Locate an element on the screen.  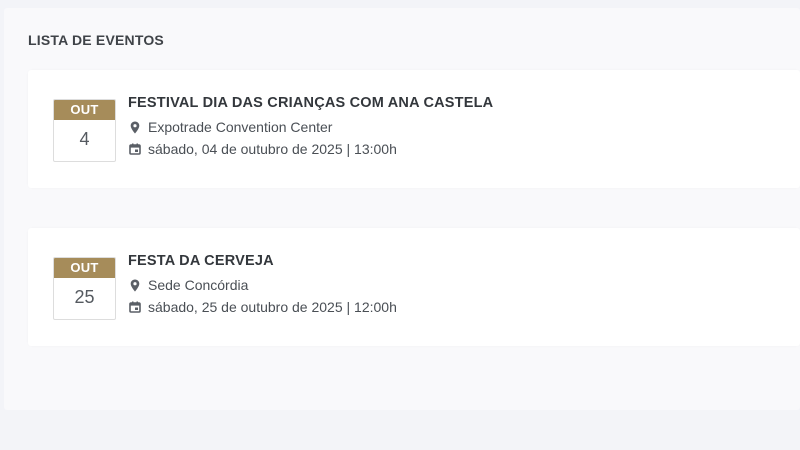
event-location-text: Sede Concórdia is located at coordinates (198, 285).